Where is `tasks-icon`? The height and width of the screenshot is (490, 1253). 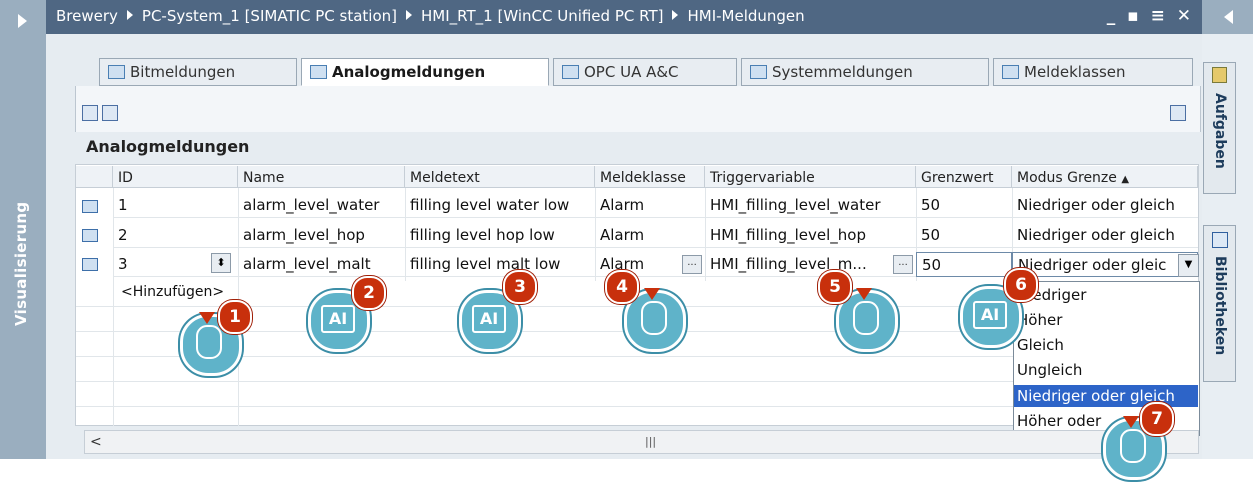 tasks-icon is located at coordinates (1219, 75).